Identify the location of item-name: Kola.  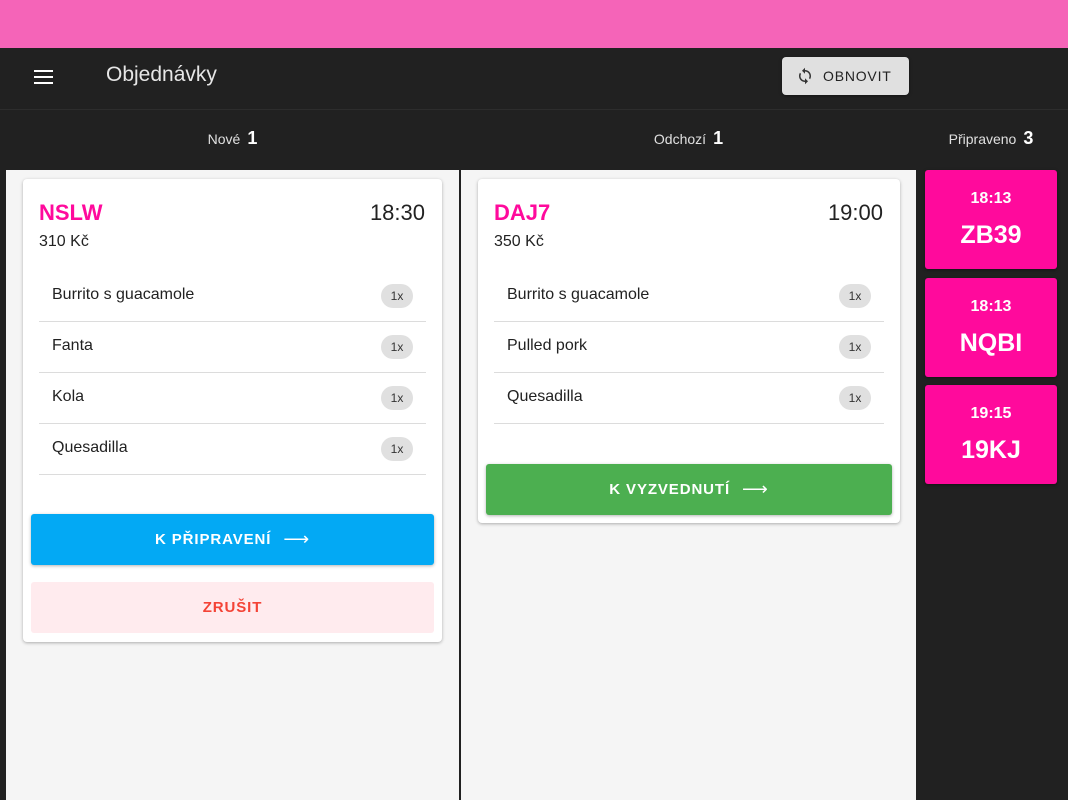
(68, 396).